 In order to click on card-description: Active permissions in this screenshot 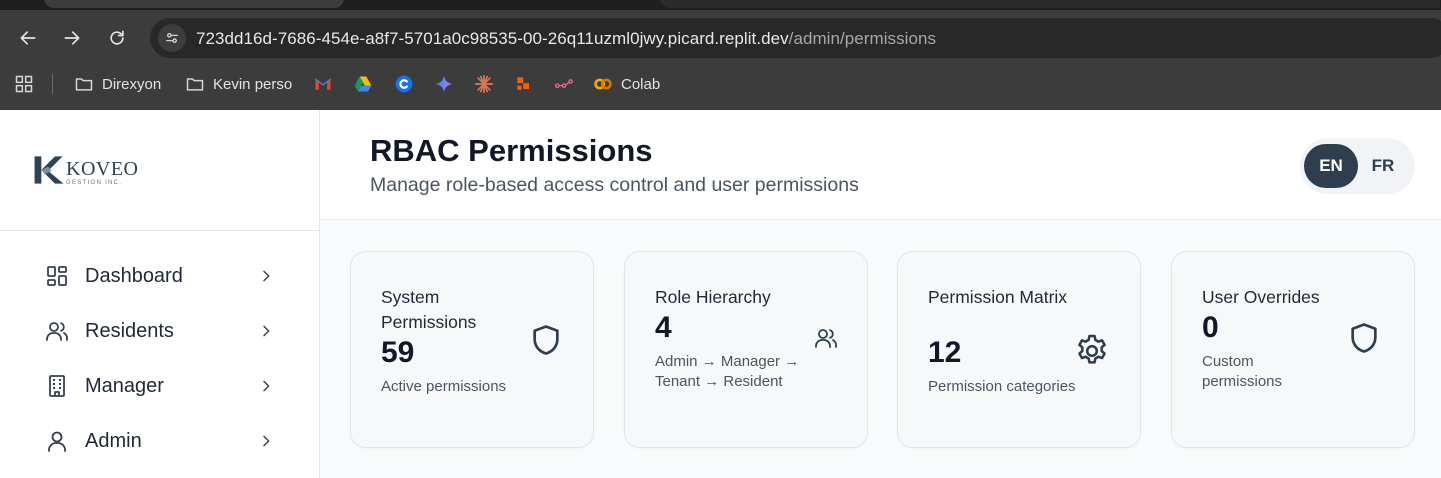, I will do `click(444, 386)`.